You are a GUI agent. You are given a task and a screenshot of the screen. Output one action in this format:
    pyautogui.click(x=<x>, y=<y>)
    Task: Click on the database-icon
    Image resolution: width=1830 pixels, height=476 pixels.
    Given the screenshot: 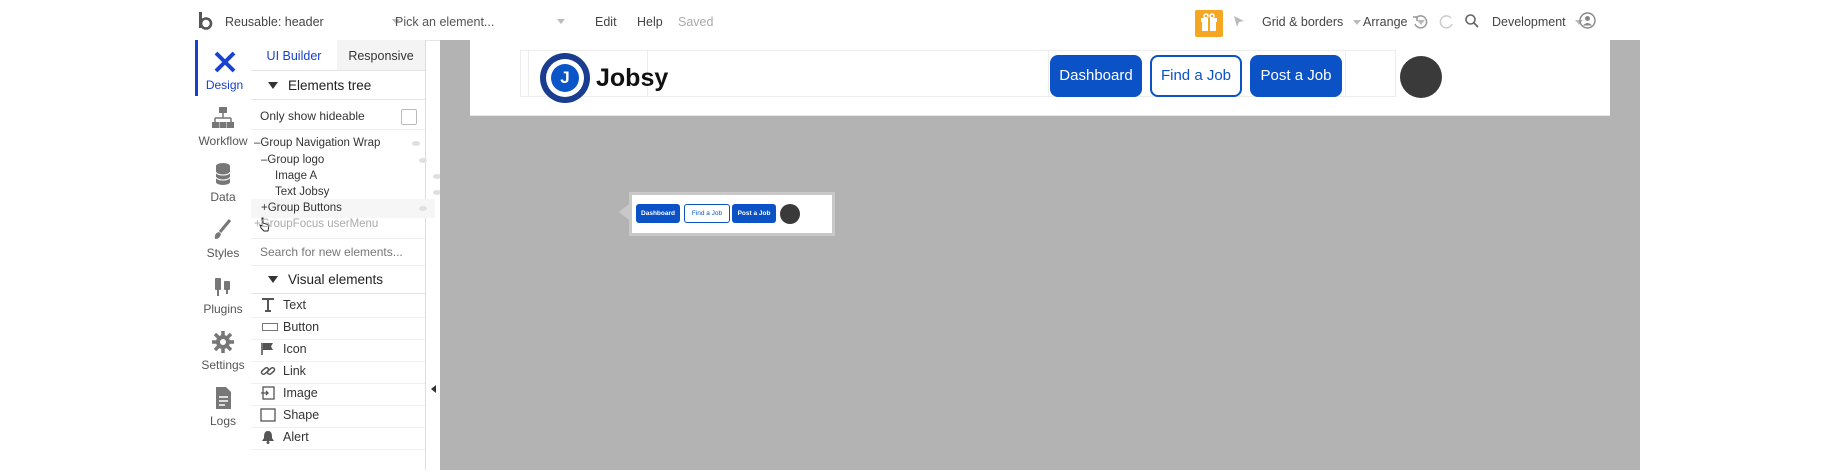 What is the action you would take?
    pyautogui.click(x=223, y=174)
    